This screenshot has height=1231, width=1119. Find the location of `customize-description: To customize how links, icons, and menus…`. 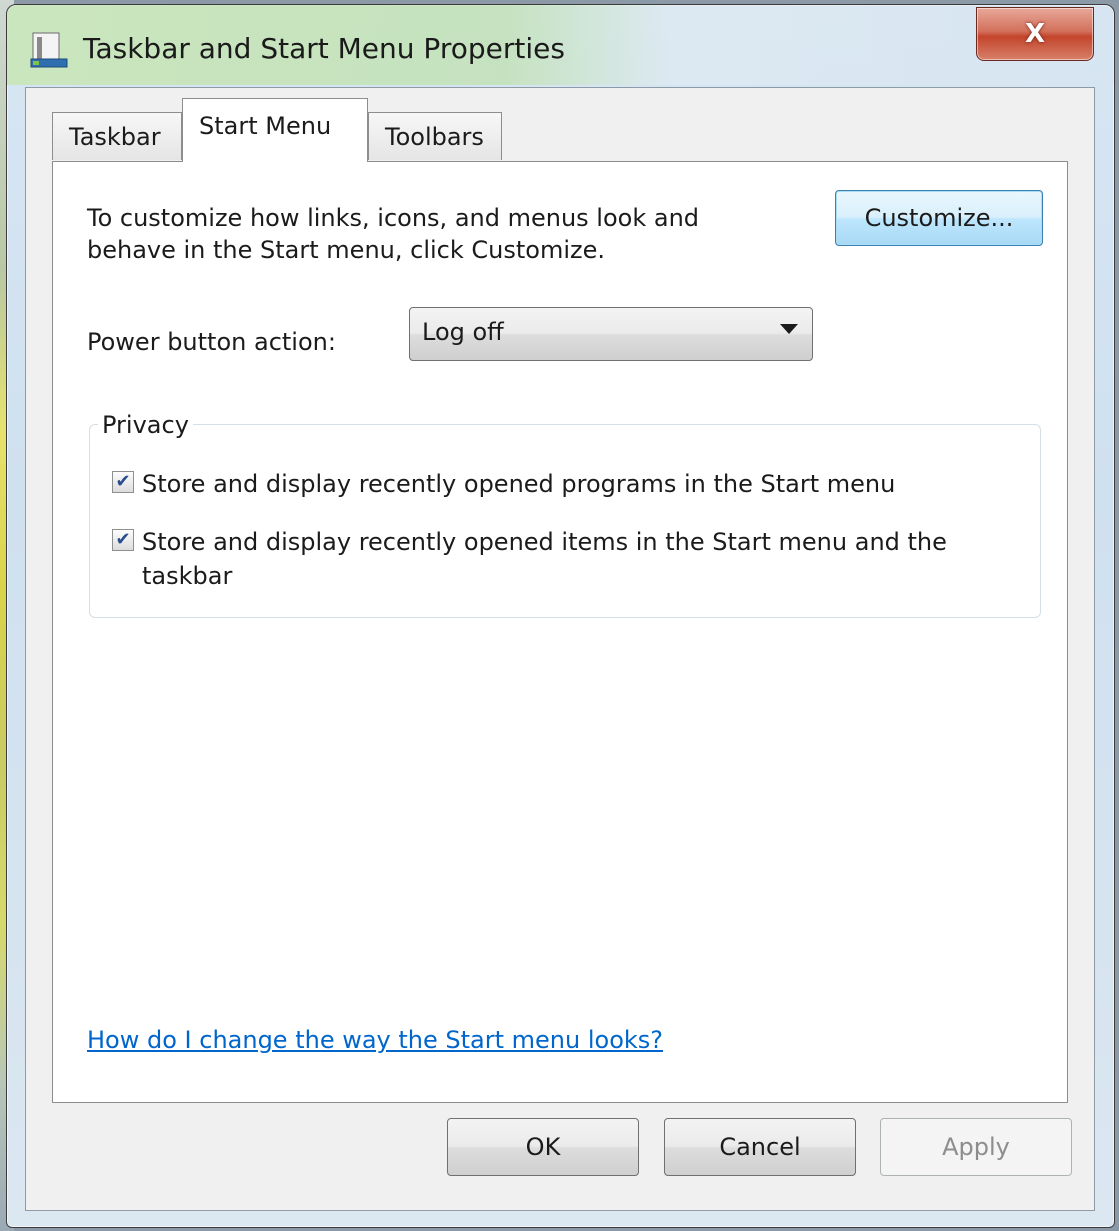

customize-description: To customize how links, icons, and menus… is located at coordinates (393, 234).